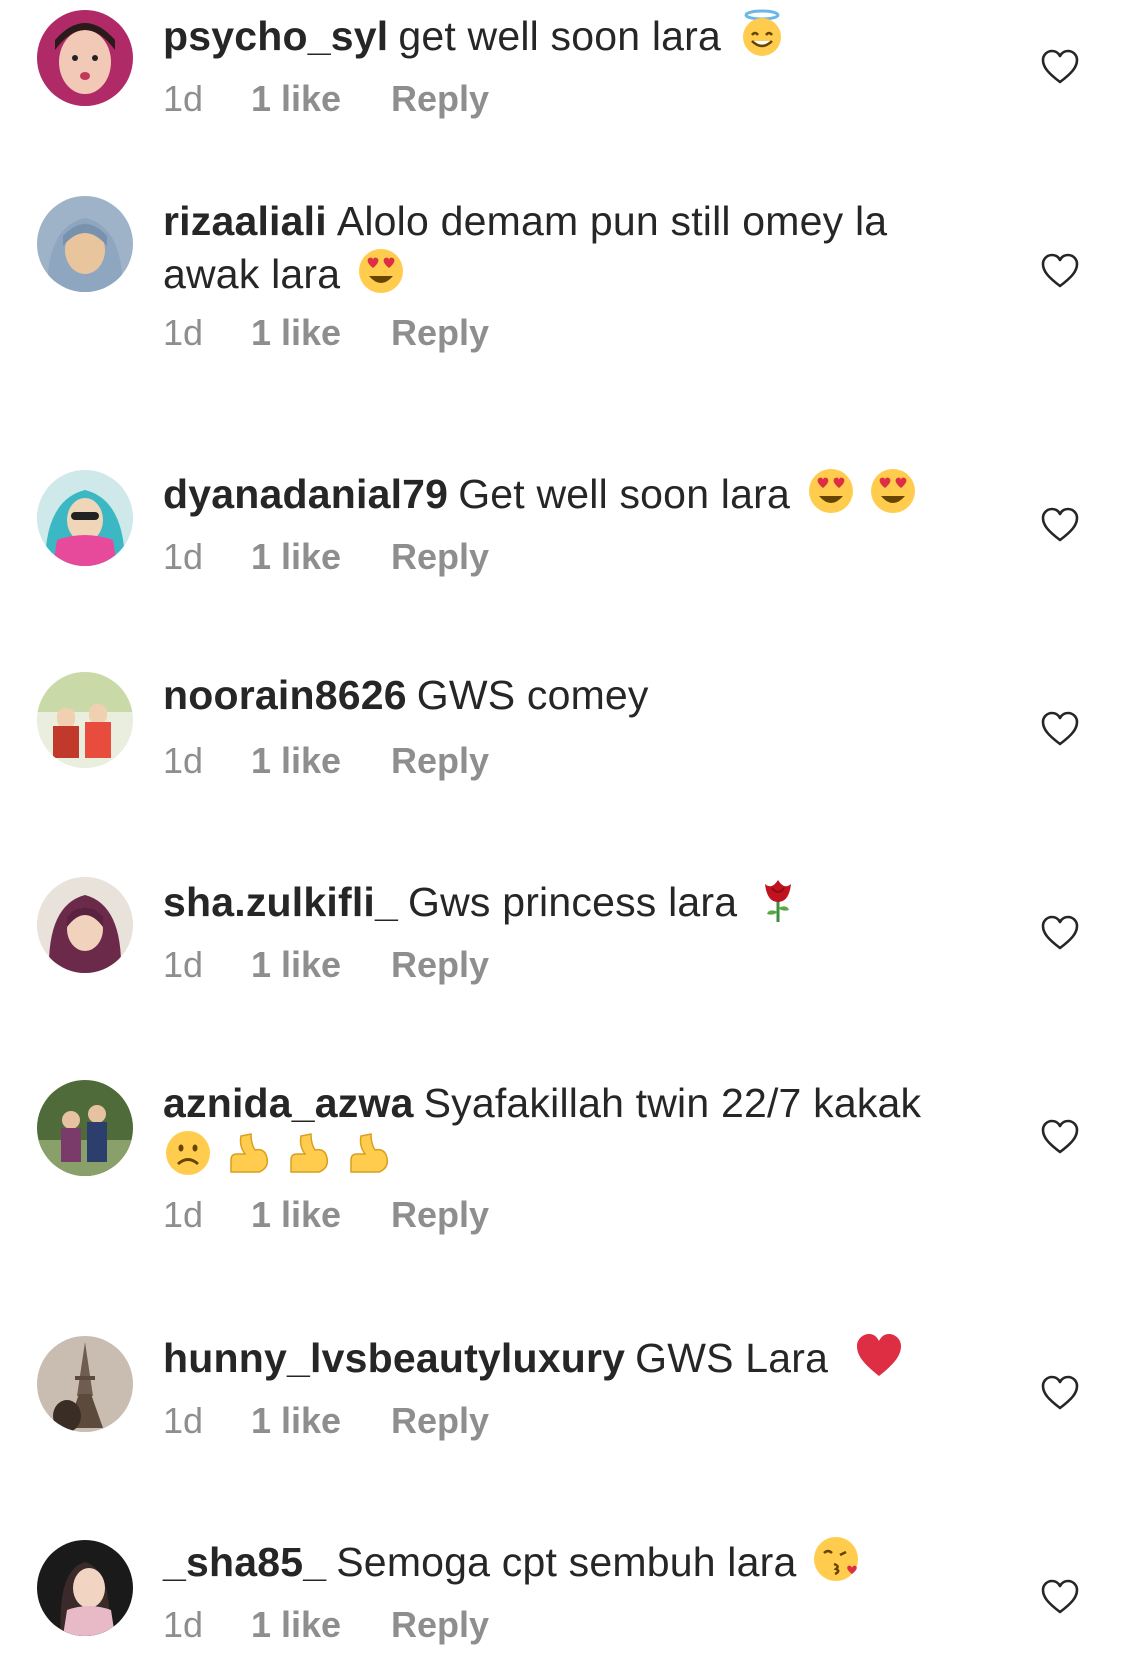 Image resolution: width=1125 pixels, height=1664 pixels. What do you see at coordinates (624, 494) in the screenshot?
I see `comment-message: Get well soon lara` at bounding box center [624, 494].